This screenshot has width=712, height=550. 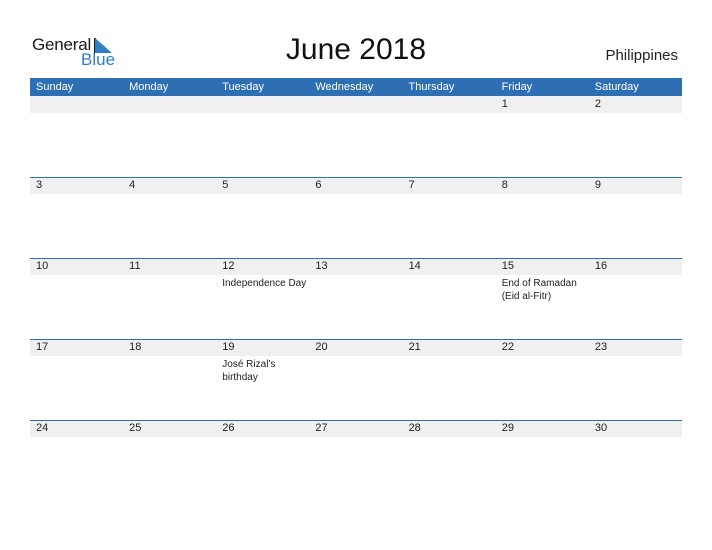 I want to click on day-number: 18, so click(x=135, y=347).